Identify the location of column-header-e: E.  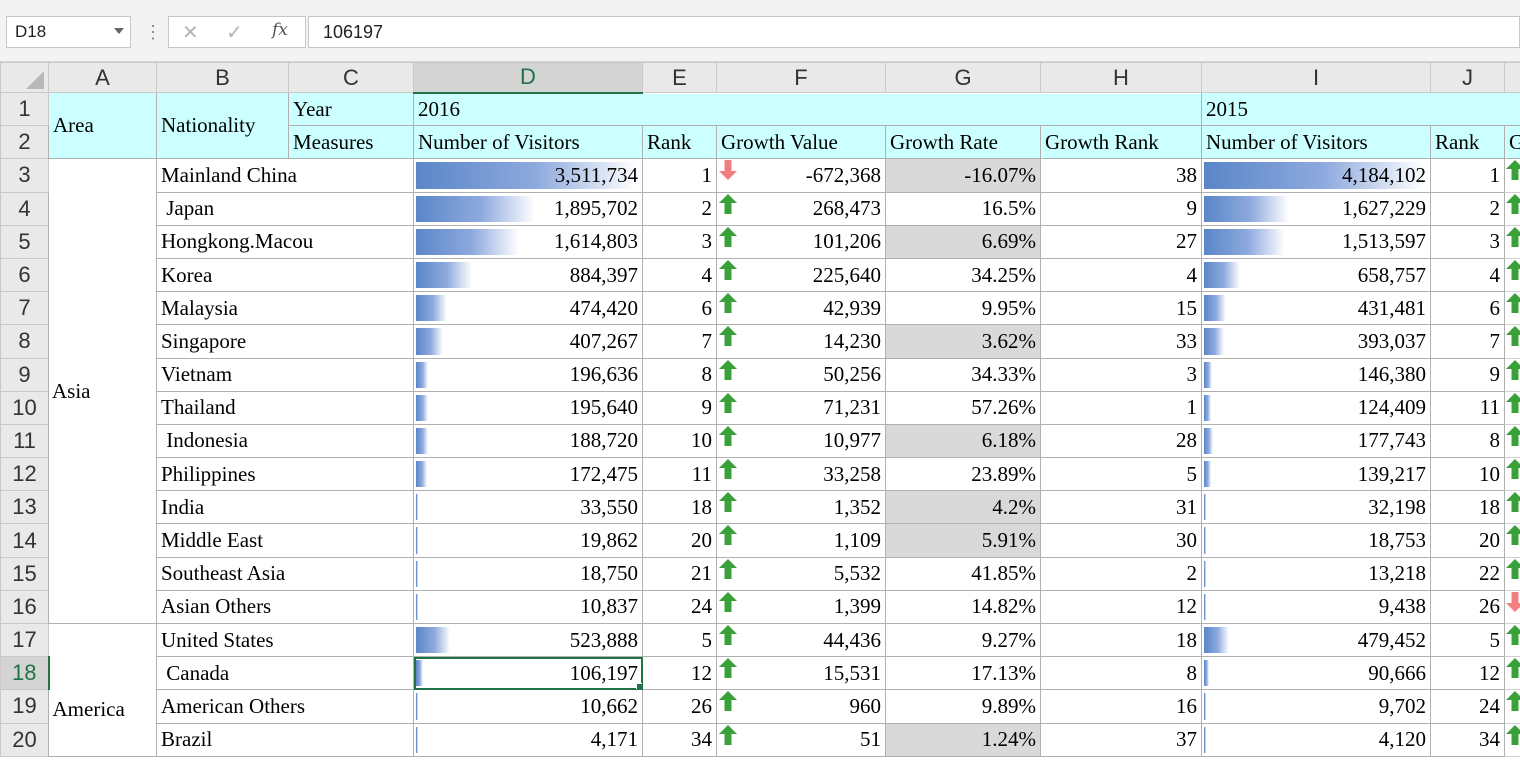
(679, 77).